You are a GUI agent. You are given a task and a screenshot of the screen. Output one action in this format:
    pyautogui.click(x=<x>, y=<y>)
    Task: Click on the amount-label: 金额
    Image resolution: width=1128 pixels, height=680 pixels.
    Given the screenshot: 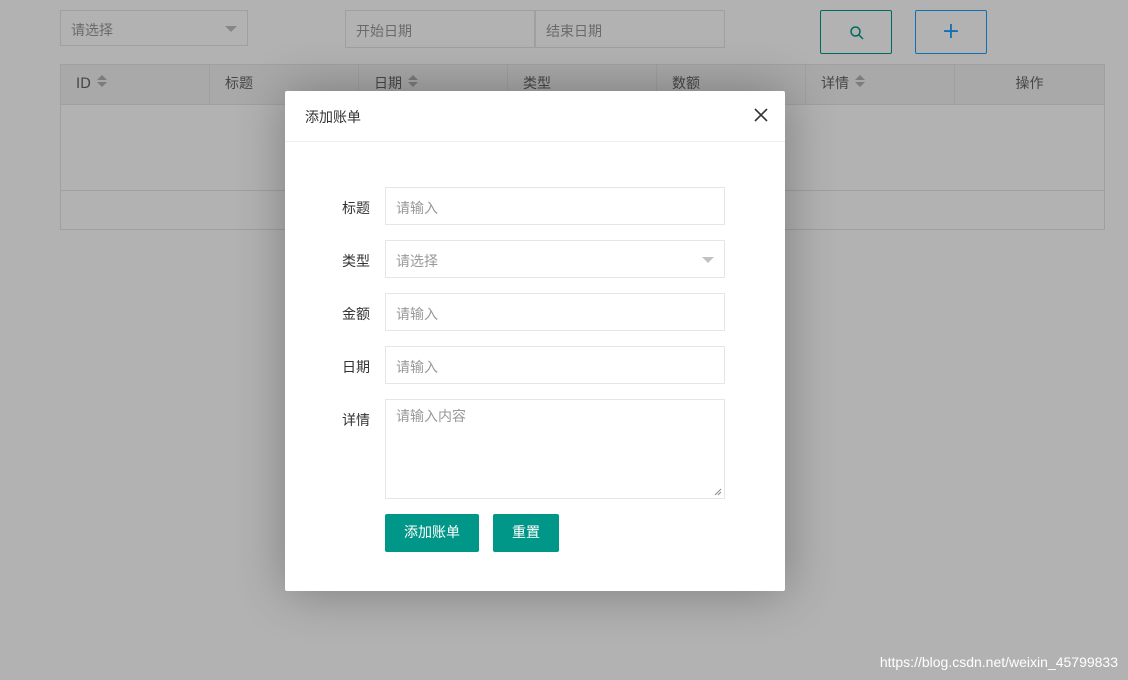 What is the action you would take?
    pyautogui.click(x=356, y=315)
    